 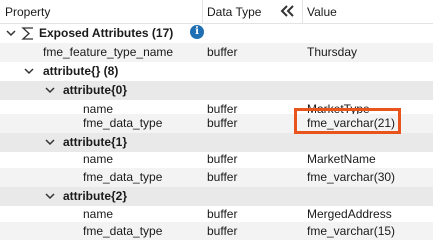 I want to click on tree-row-exposed-attributes: Exposed Attributes (17) i, so click(x=216, y=33).